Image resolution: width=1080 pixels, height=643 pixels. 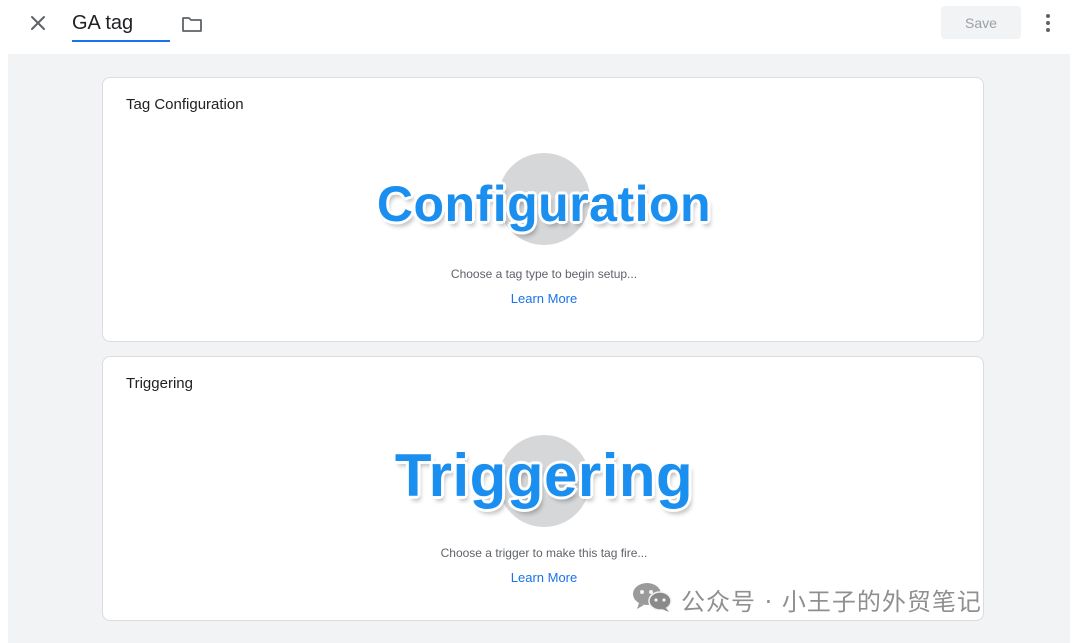 What do you see at coordinates (1048, 23) in the screenshot?
I see `more-vert-icon` at bounding box center [1048, 23].